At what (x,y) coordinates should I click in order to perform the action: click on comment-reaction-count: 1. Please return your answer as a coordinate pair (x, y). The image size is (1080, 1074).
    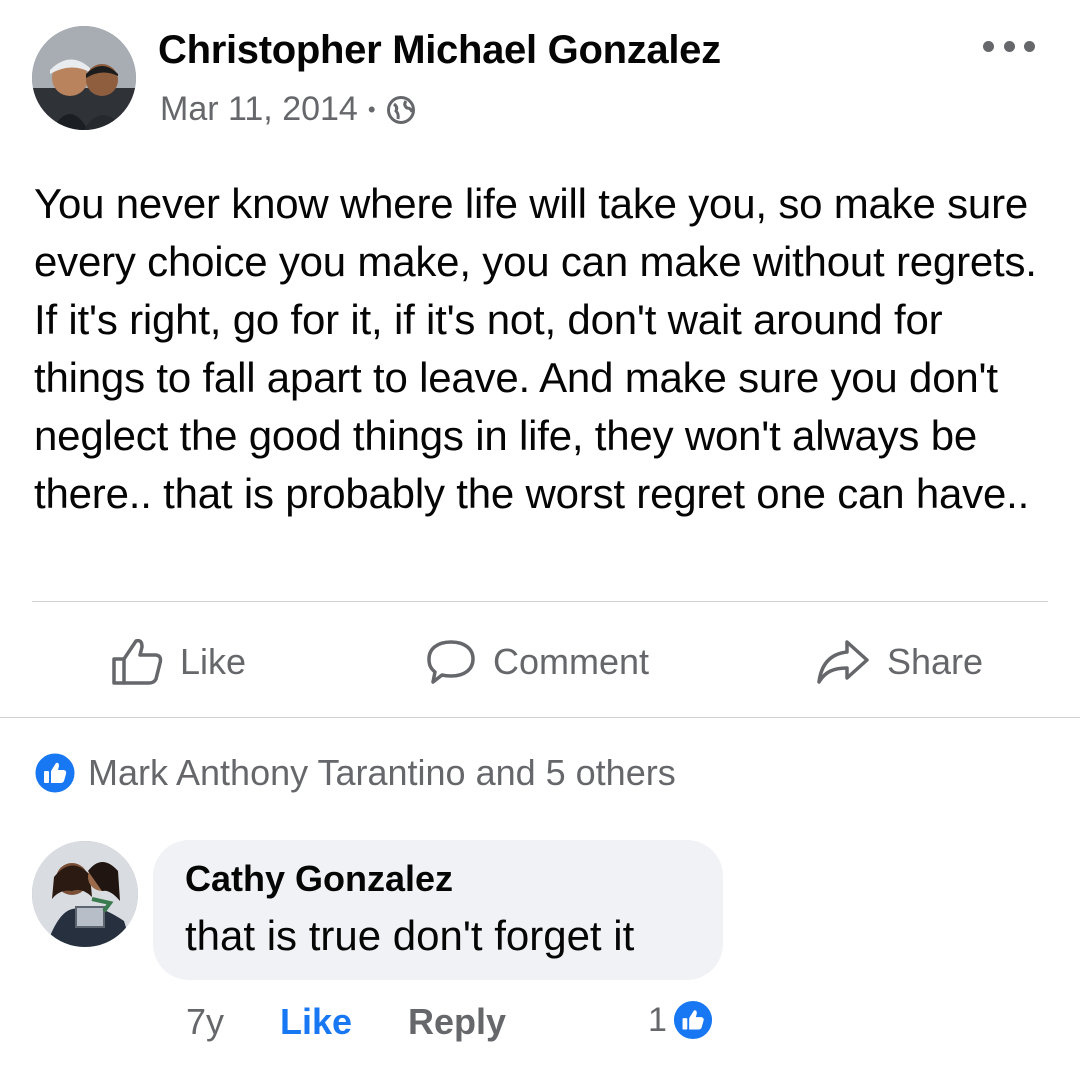
    Looking at the image, I should click on (680, 1020).